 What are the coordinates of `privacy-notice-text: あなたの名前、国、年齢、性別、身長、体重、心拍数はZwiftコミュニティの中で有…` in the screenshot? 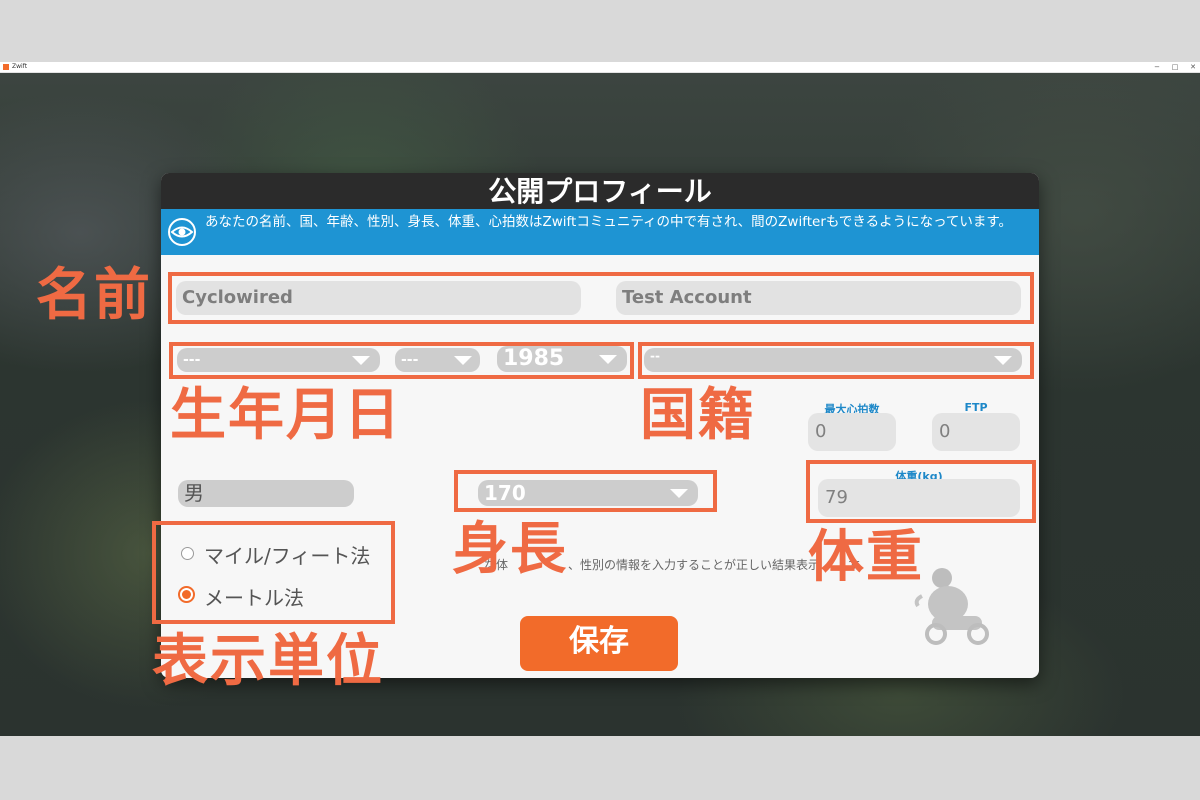 It's located at (609, 222).